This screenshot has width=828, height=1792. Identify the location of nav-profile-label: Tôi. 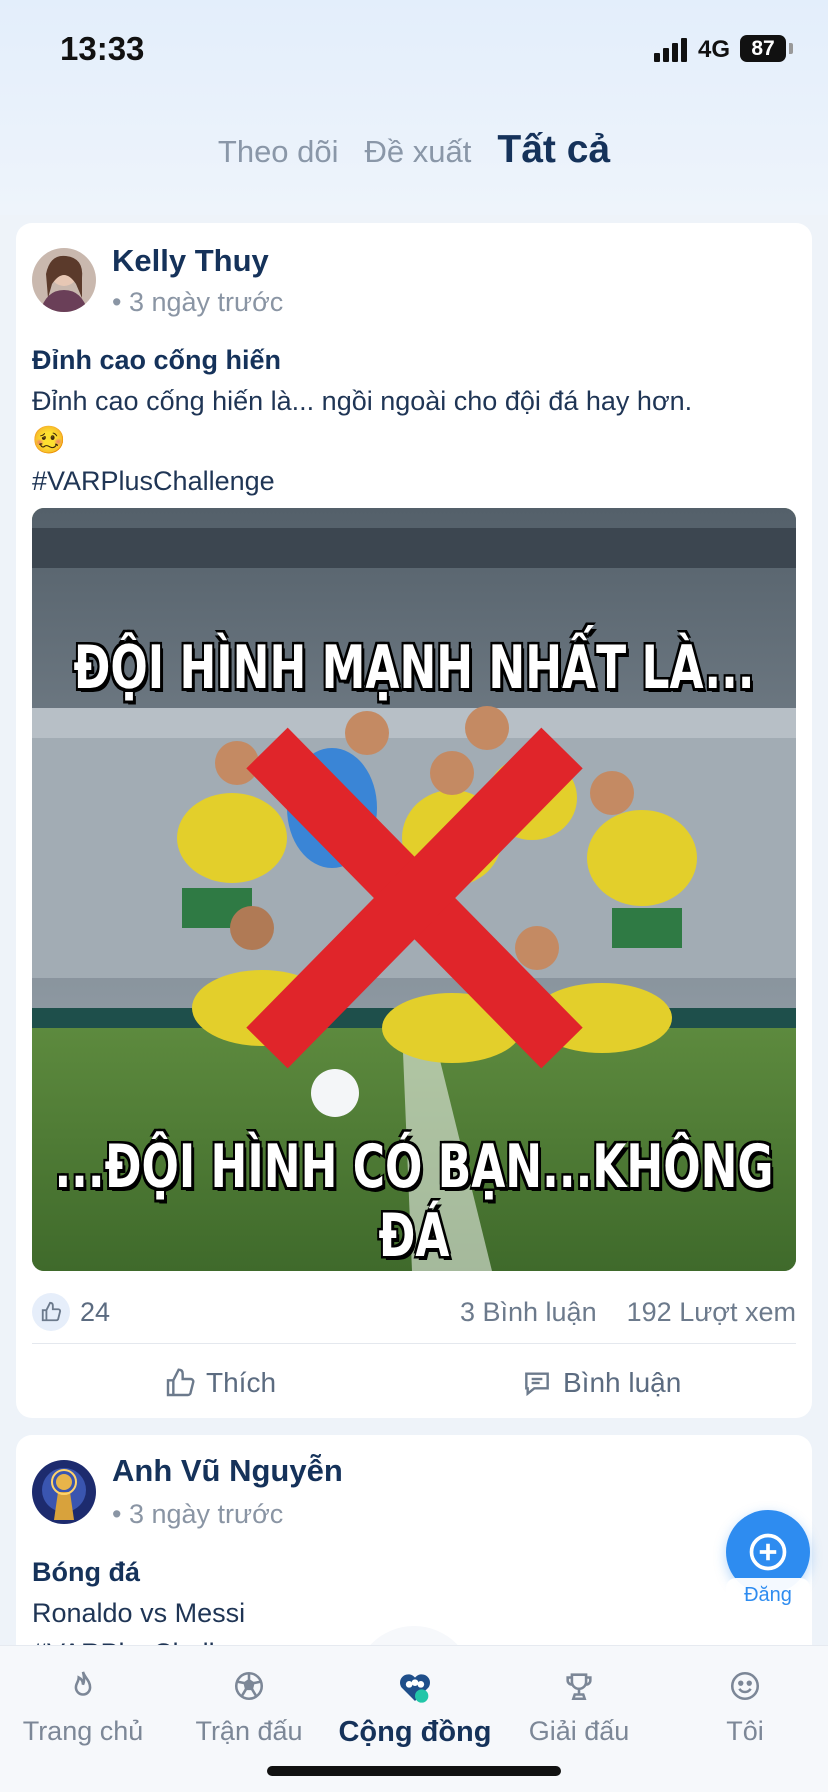
(745, 1731).